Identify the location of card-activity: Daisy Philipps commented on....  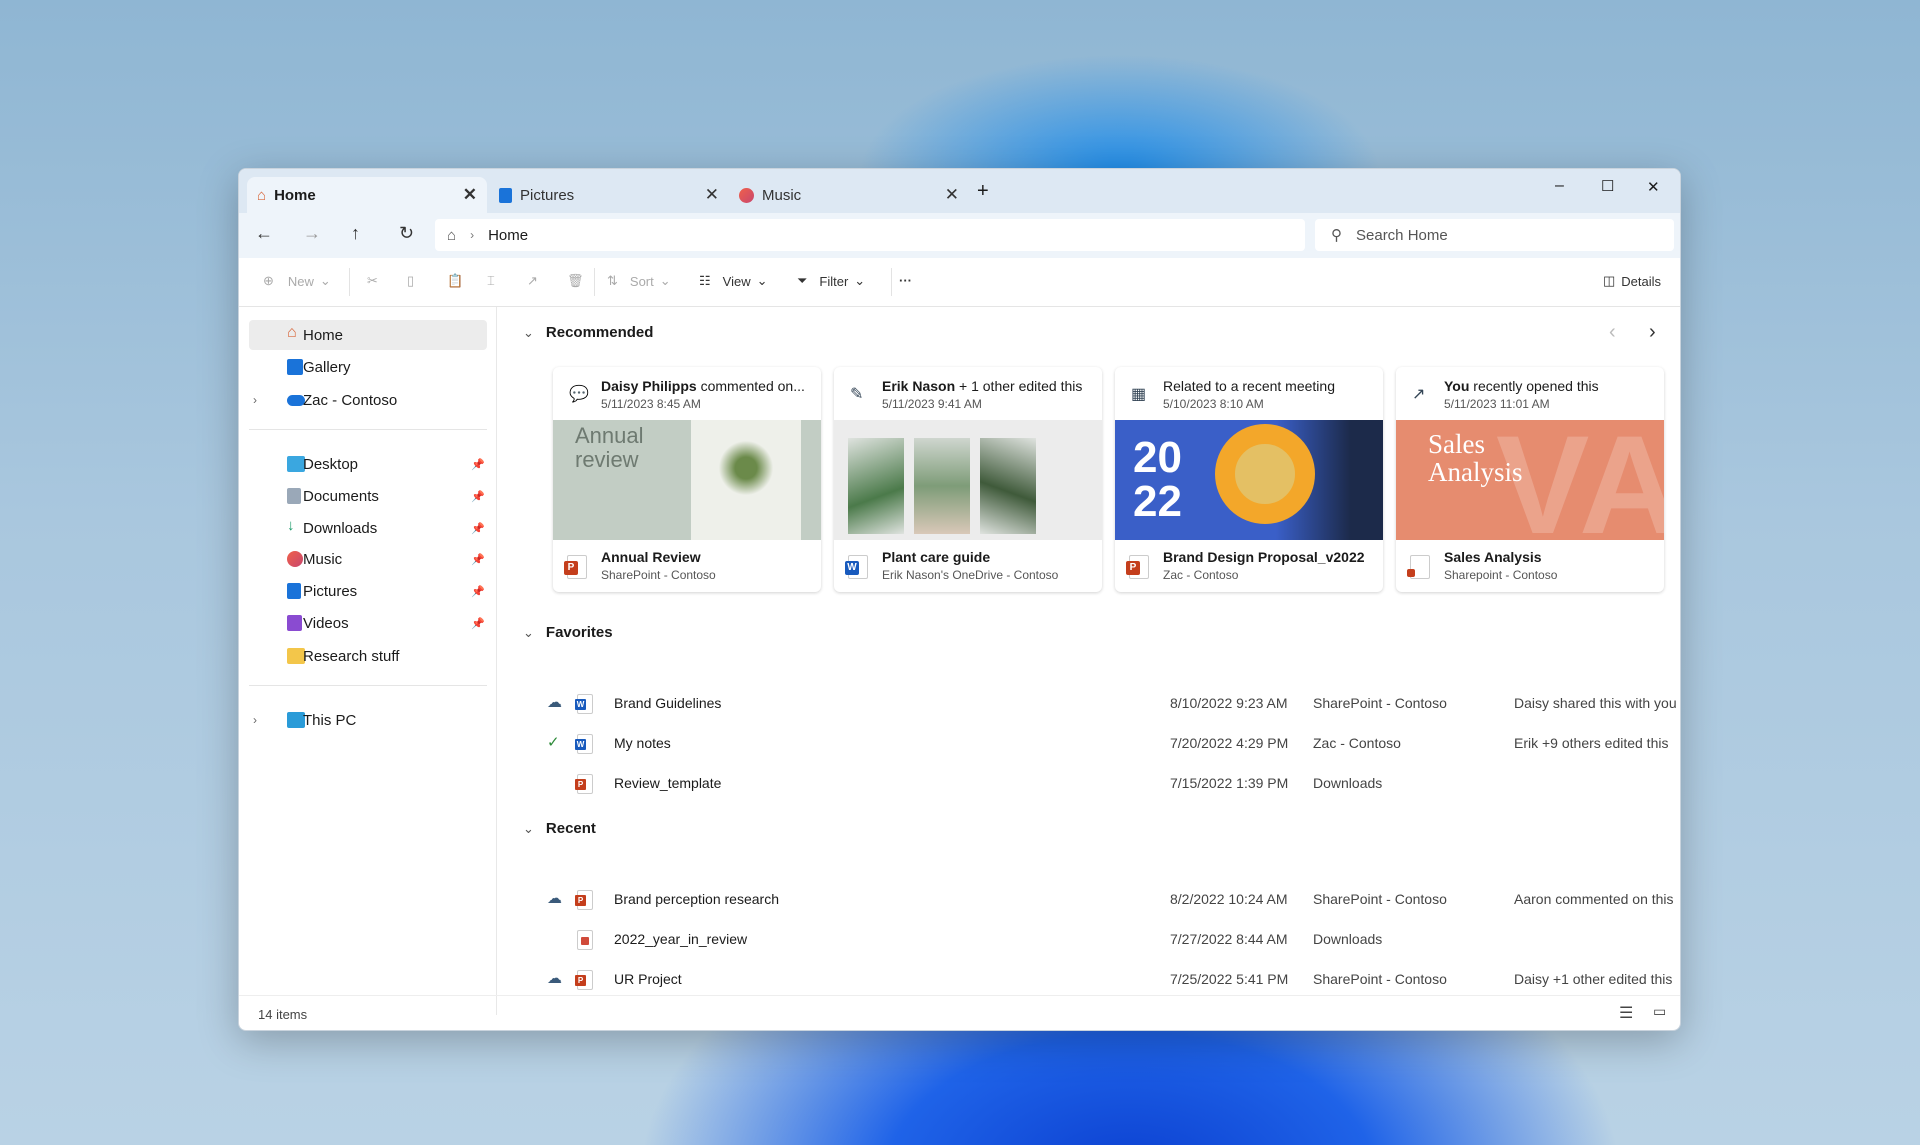
(703, 386).